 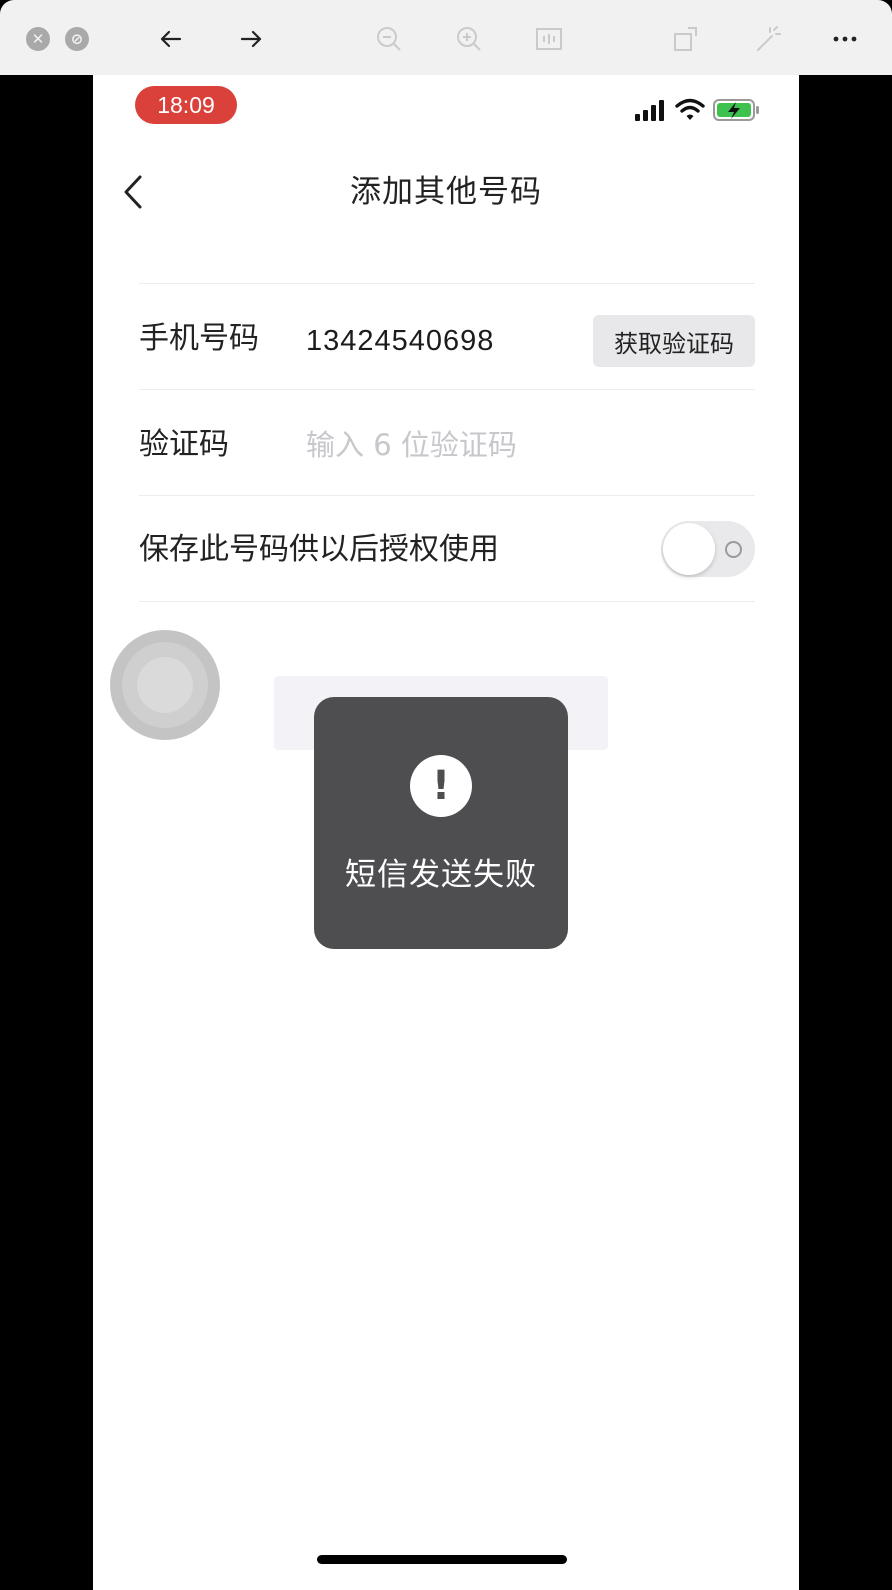 I want to click on magic-wand-icon, so click(x=767, y=39).